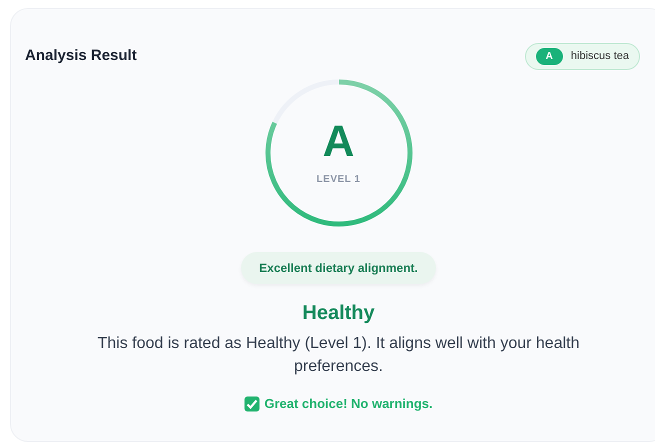 The height and width of the screenshot is (443, 655). I want to click on summary-pill: Excellent dietary alignment., so click(338, 268).